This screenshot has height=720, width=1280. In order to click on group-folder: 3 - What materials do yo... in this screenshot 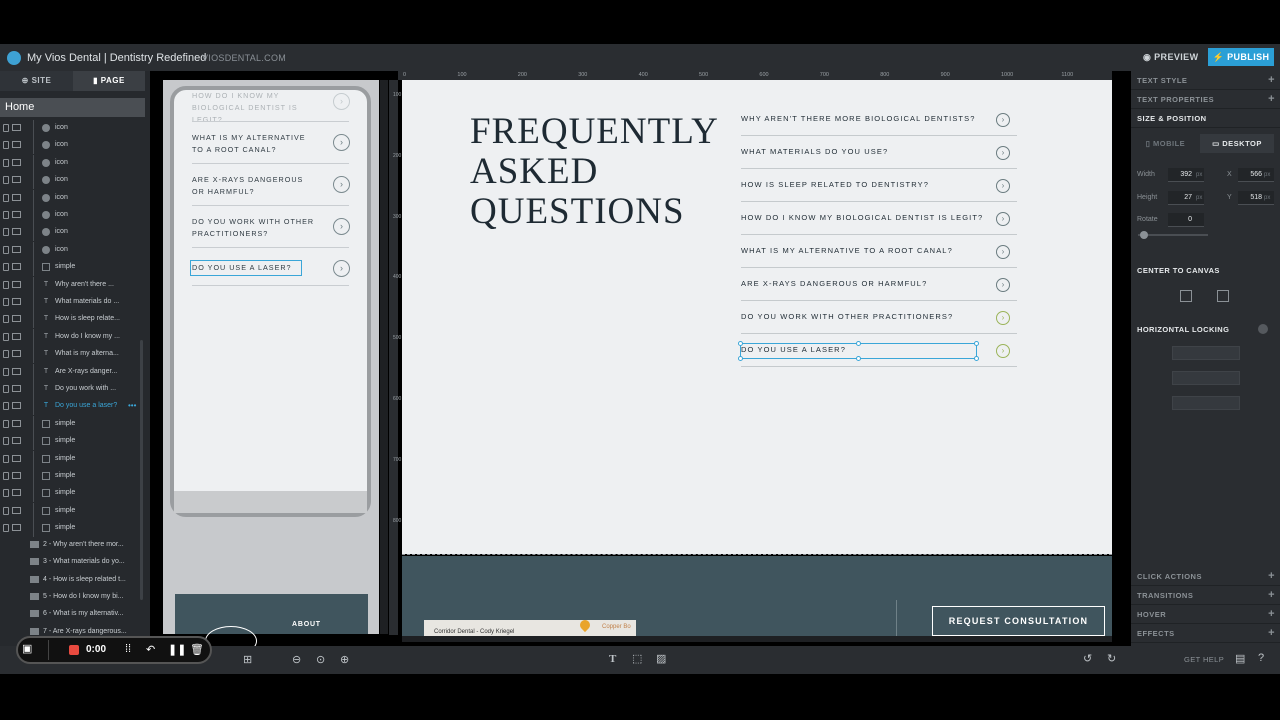, I will do `click(72, 562)`.